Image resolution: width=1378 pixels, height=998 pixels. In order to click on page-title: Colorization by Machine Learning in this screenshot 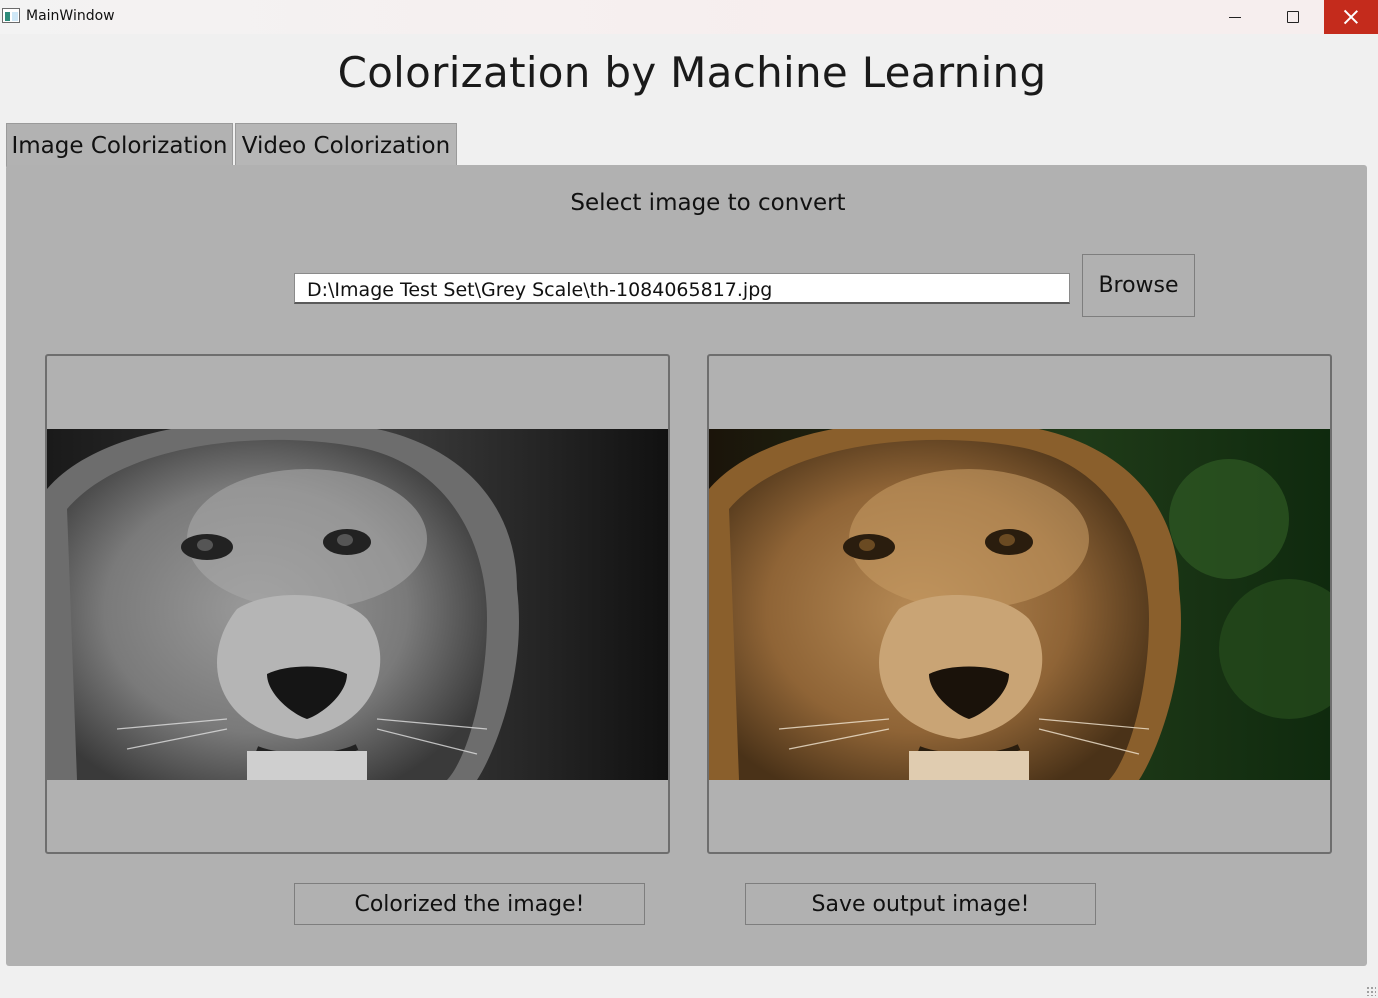, I will do `click(692, 72)`.